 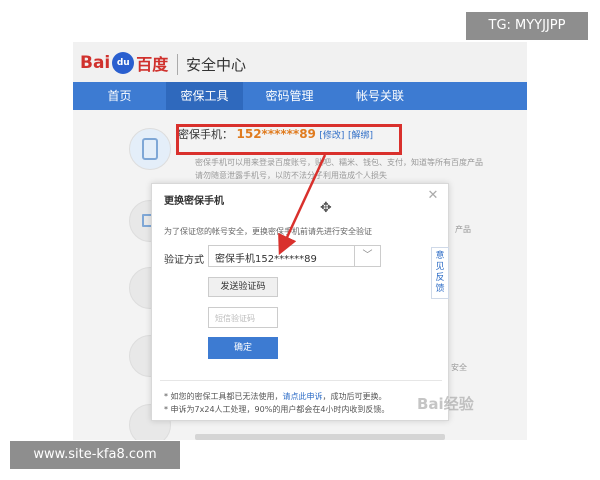 What do you see at coordinates (301, 380) in the screenshot?
I see `dialog-divider` at bounding box center [301, 380].